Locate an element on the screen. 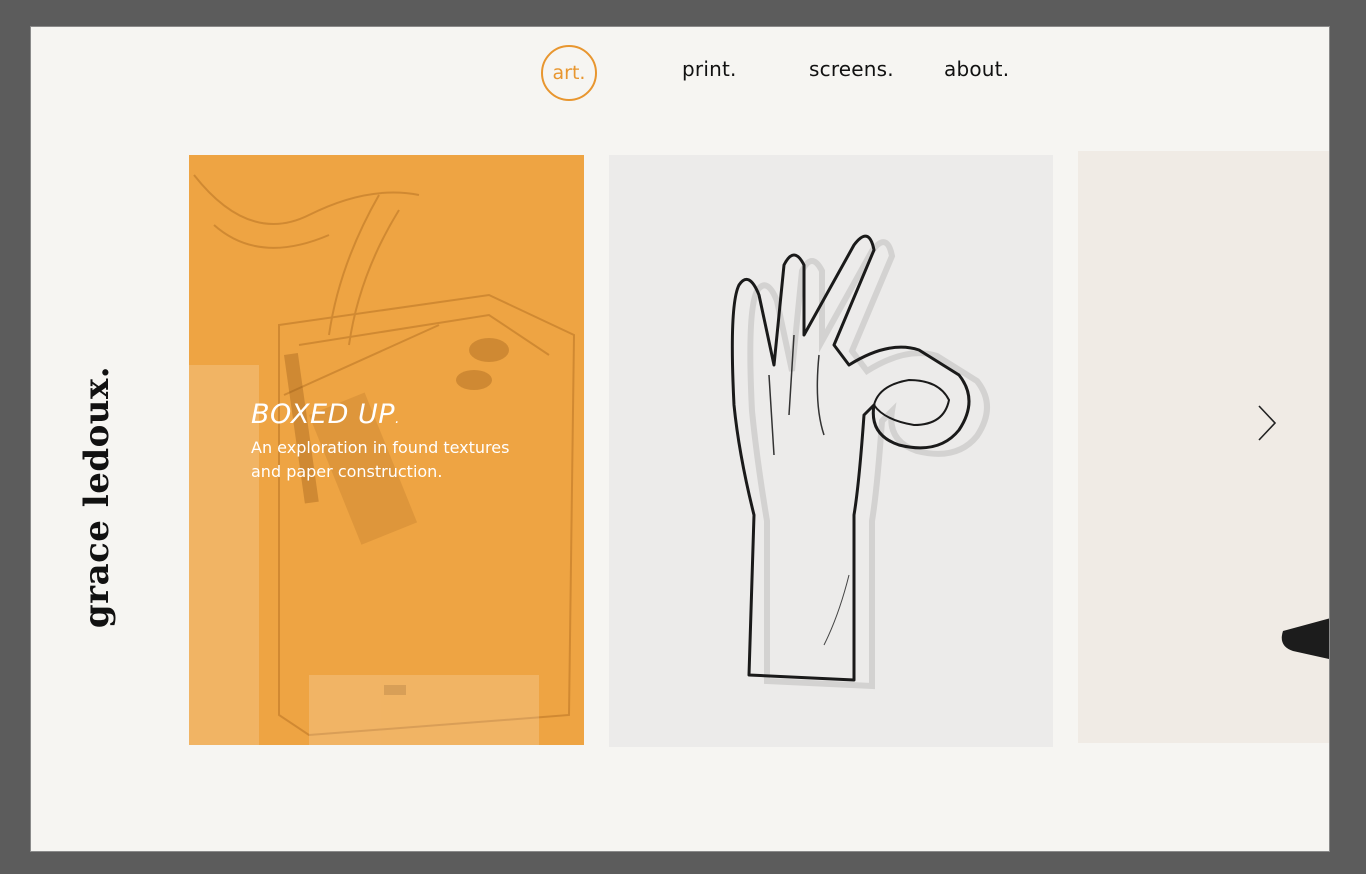  site-logo-text: grace ledoux. is located at coordinates (97, 497).